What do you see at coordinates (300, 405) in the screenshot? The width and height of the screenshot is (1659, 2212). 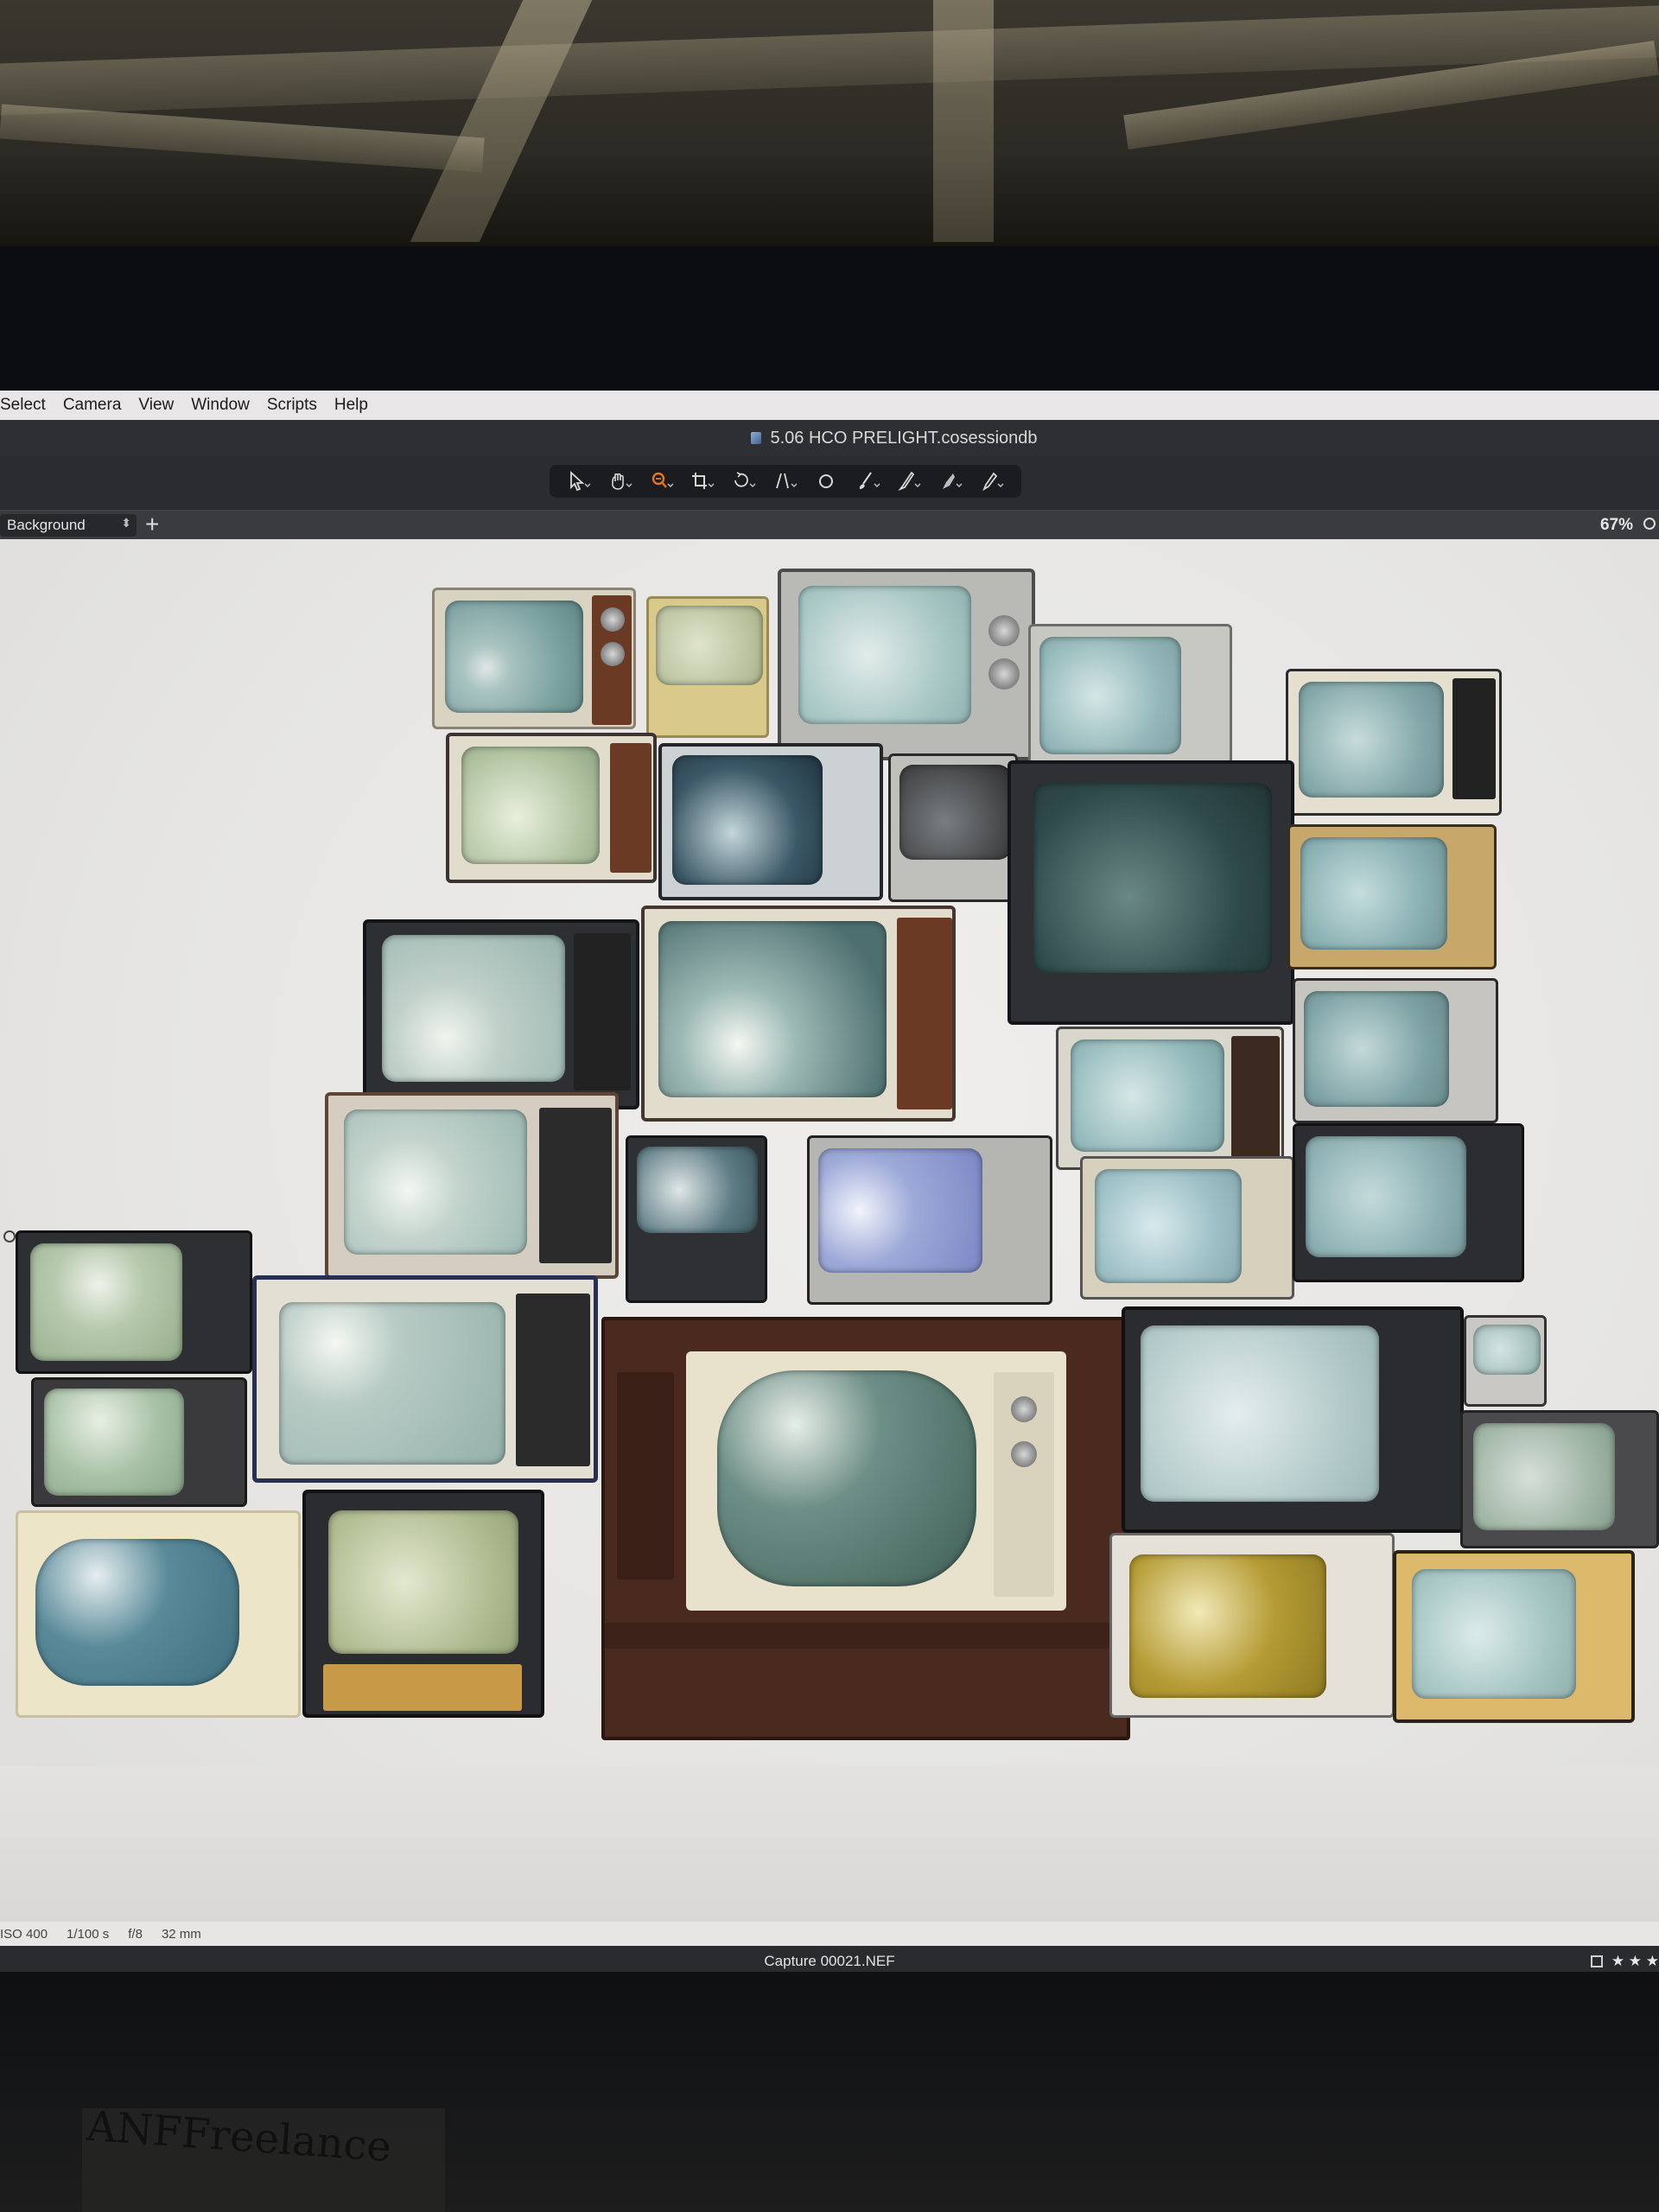 I see `menu-scripts: Scripts` at bounding box center [300, 405].